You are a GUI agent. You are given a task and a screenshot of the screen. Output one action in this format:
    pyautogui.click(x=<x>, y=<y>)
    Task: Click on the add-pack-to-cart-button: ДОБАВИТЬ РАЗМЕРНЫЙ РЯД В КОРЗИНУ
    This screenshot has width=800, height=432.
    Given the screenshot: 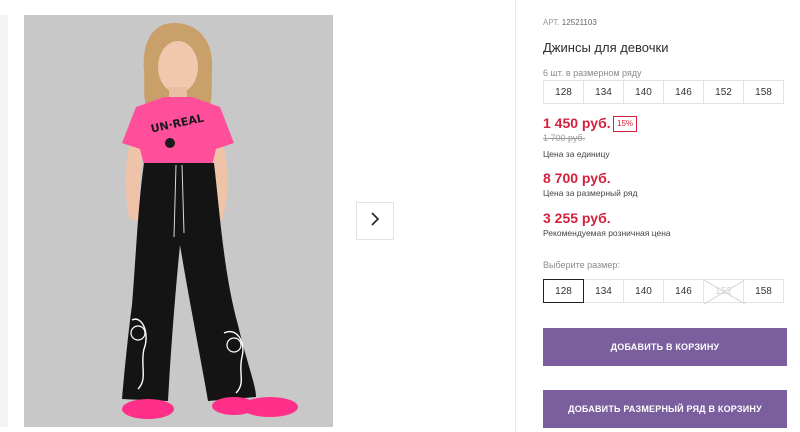 What is the action you would take?
    pyautogui.click(x=665, y=409)
    